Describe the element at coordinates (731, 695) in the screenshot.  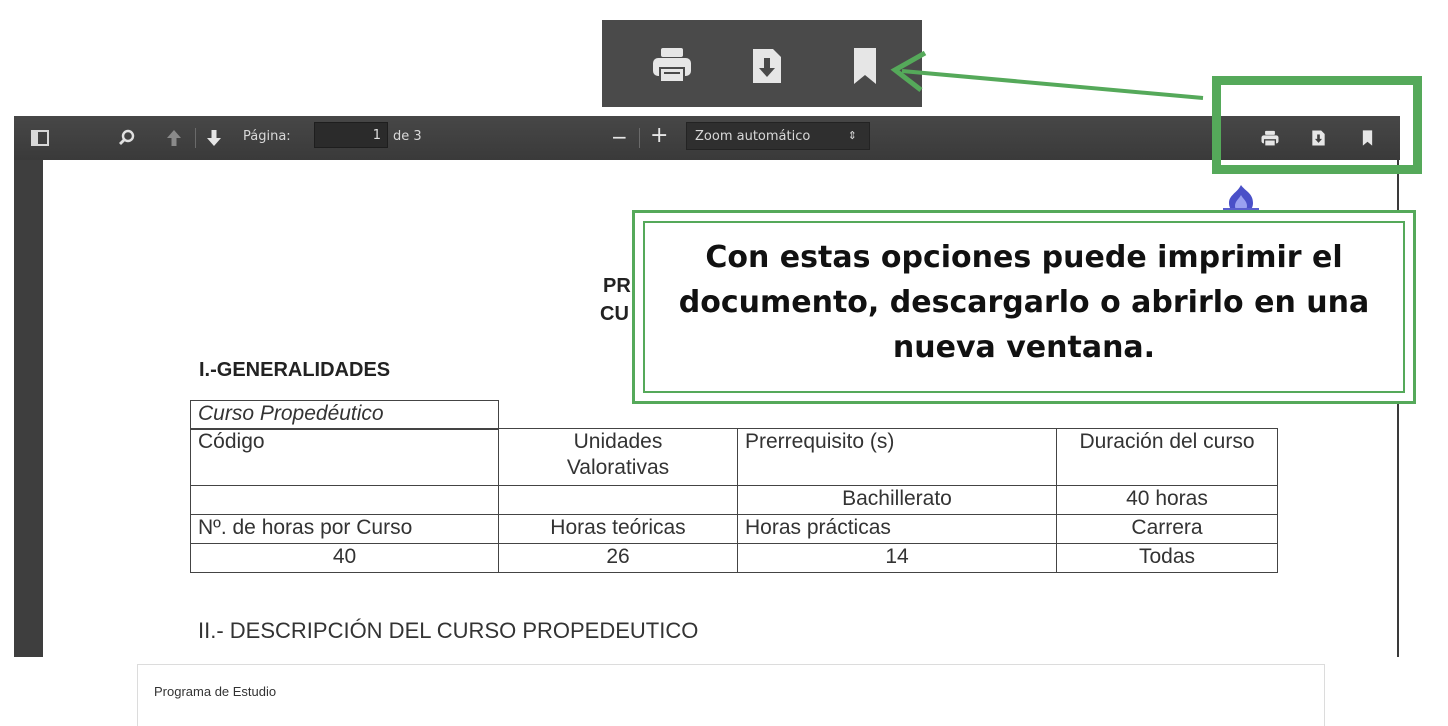
I see `footer-bar: Programa de Estudio` at that location.